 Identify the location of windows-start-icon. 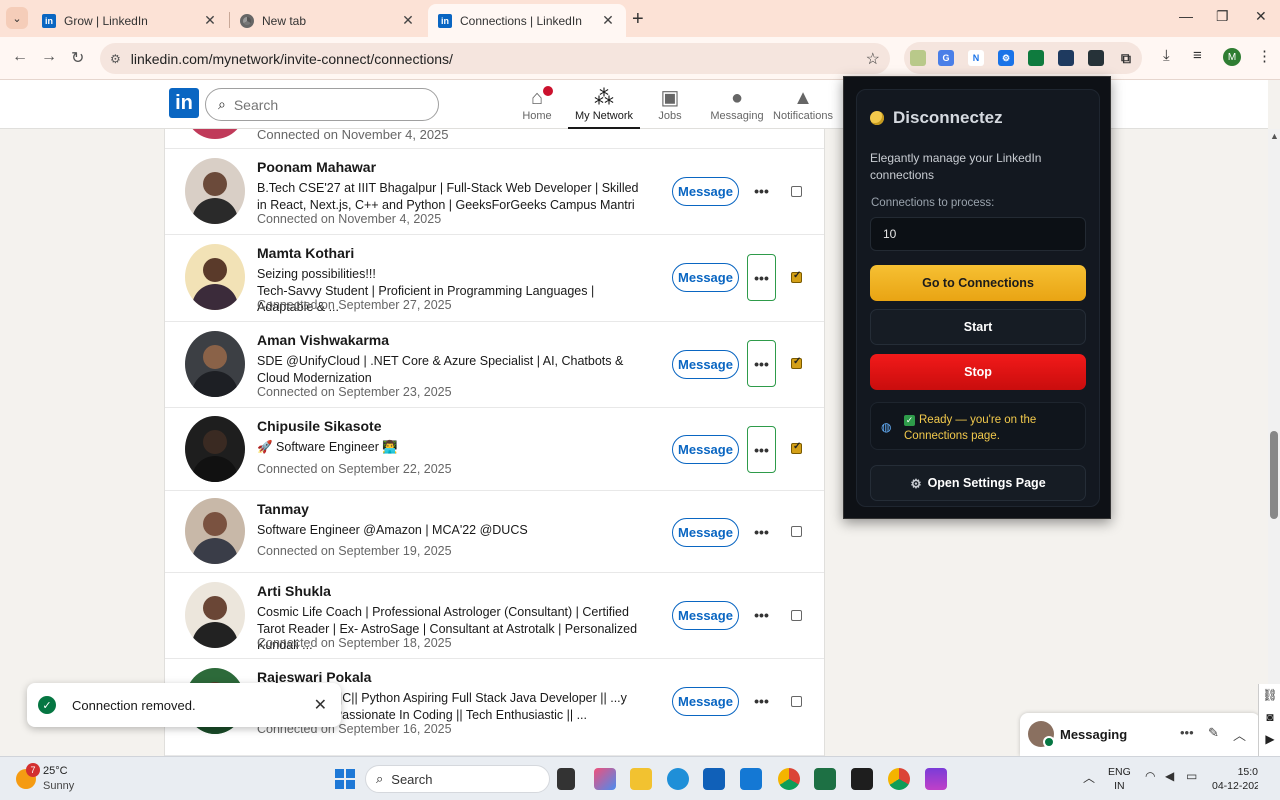
(345, 779).